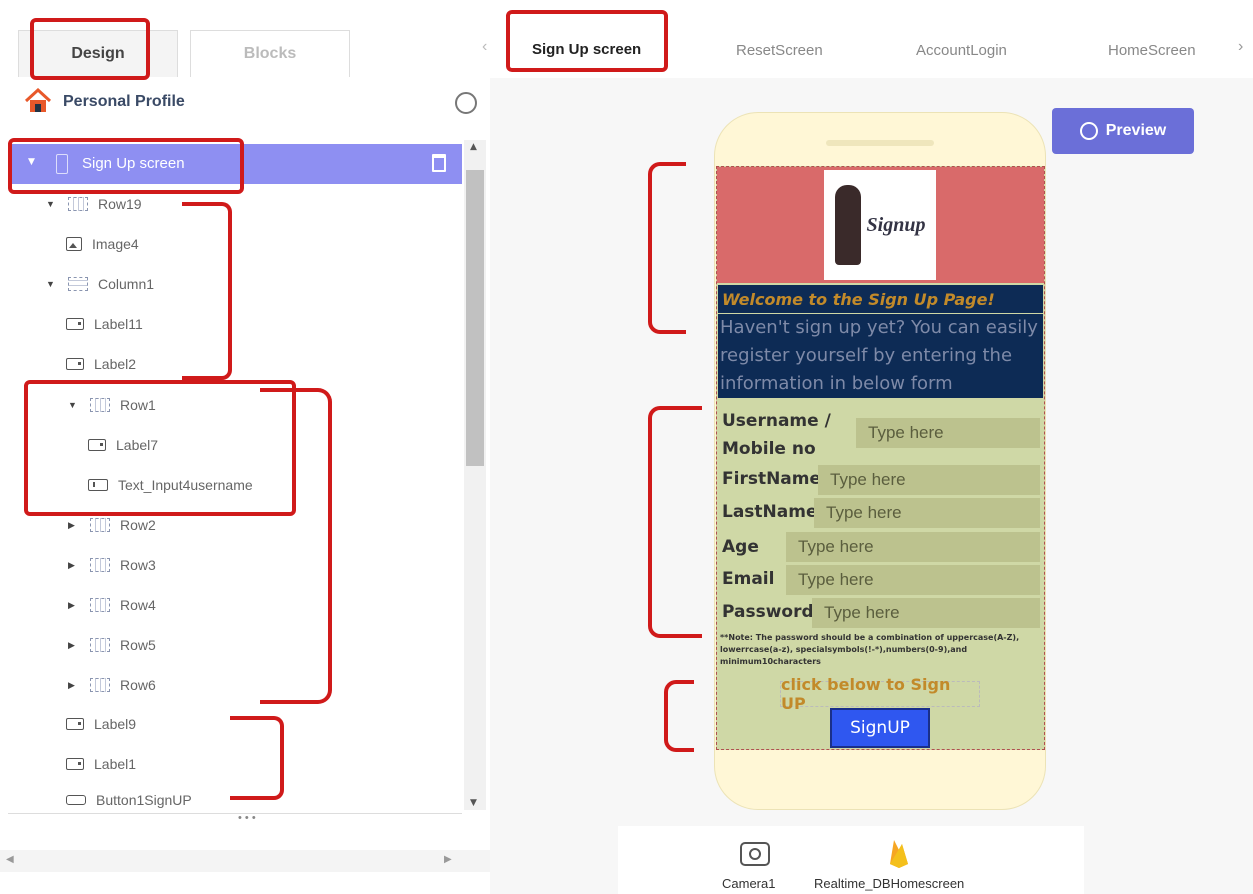  What do you see at coordinates (913, 547) in the screenshot?
I see `age-input: Type here` at bounding box center [913, 547].